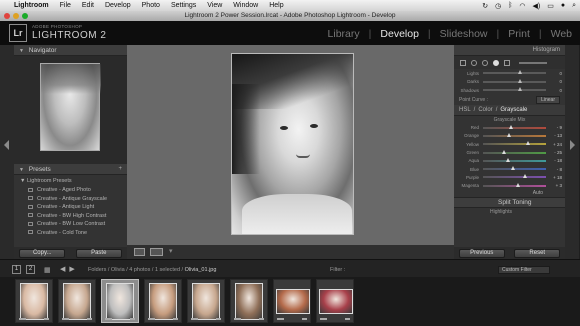 Image resolution: width=580 pixels, height=326 pixels. I want to click on preset-item: Creative - Antique Grayscale, so click(77, 199).